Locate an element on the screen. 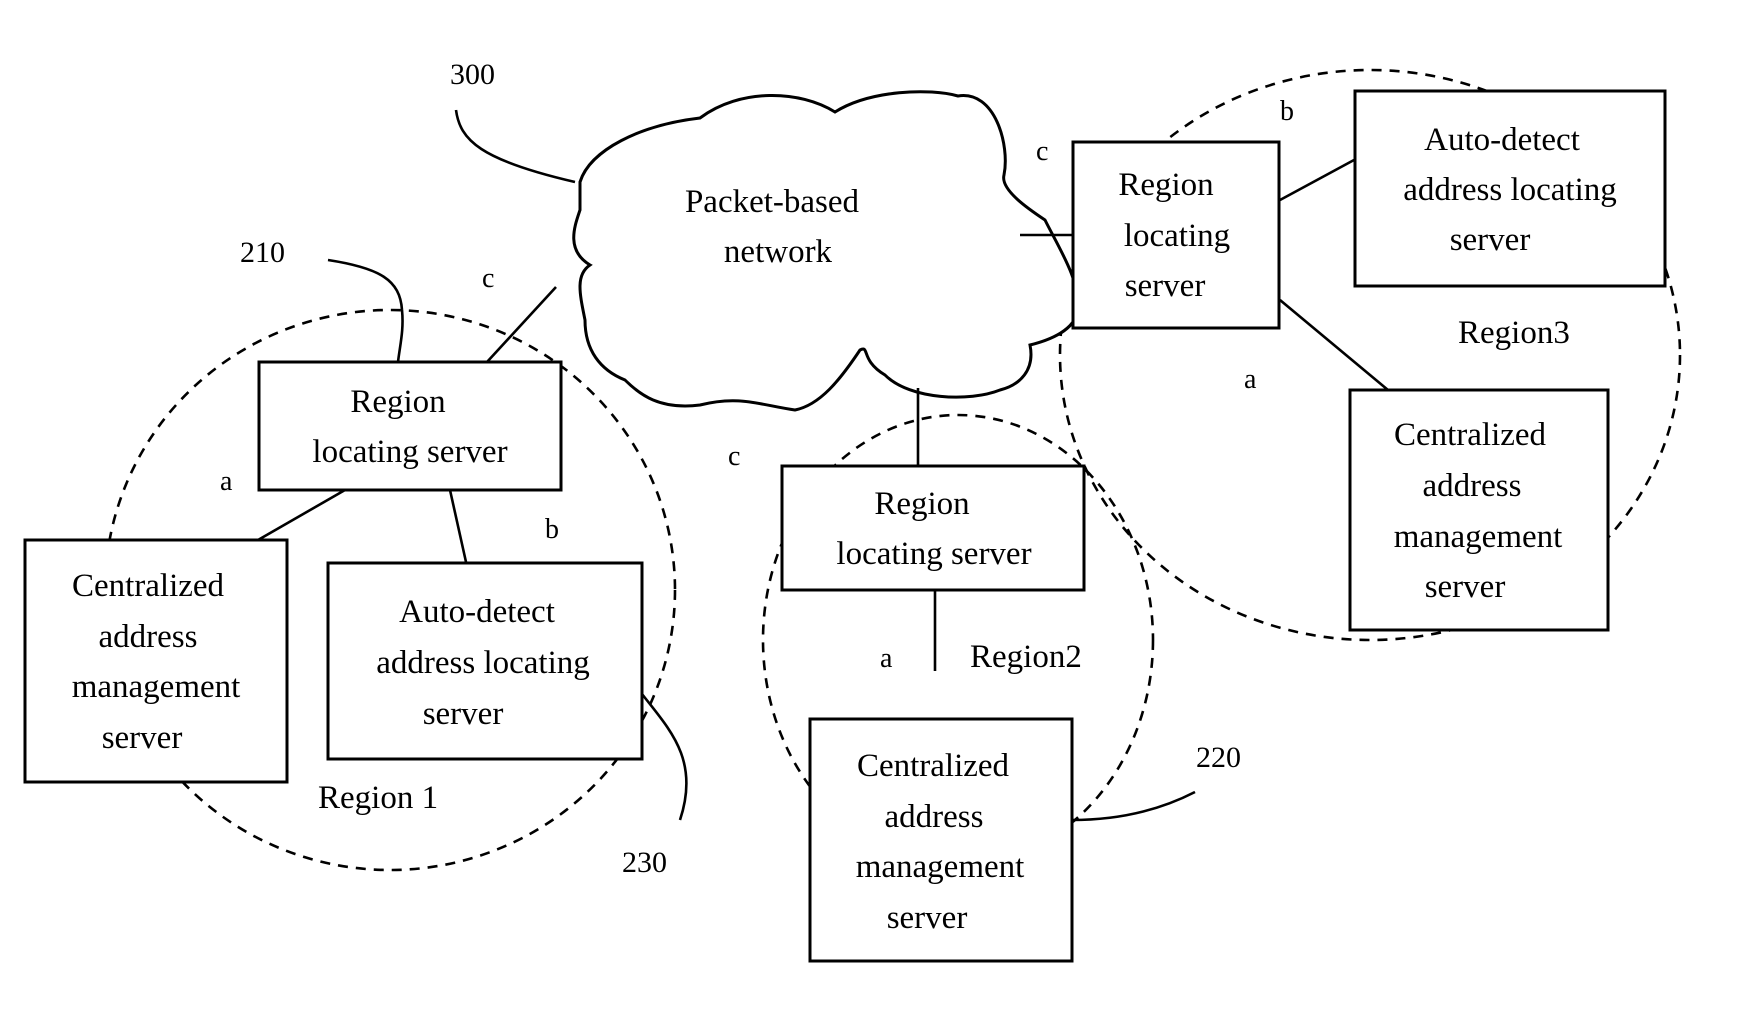 The width and height of the screenshot is (1742, 1017). region3-autodetect-line-3: server is located at coordinates (1490, 240).